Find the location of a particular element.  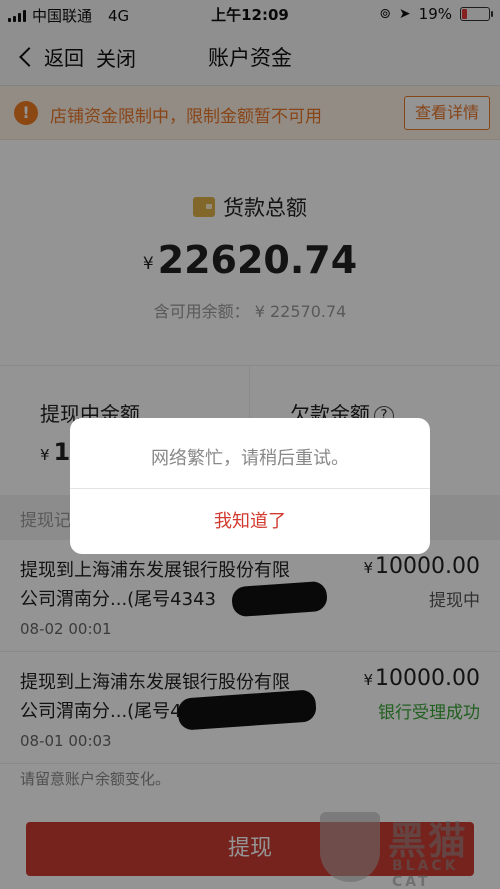

dialog-confirm-button: 我知道了 is located at coordinates (250, 521).